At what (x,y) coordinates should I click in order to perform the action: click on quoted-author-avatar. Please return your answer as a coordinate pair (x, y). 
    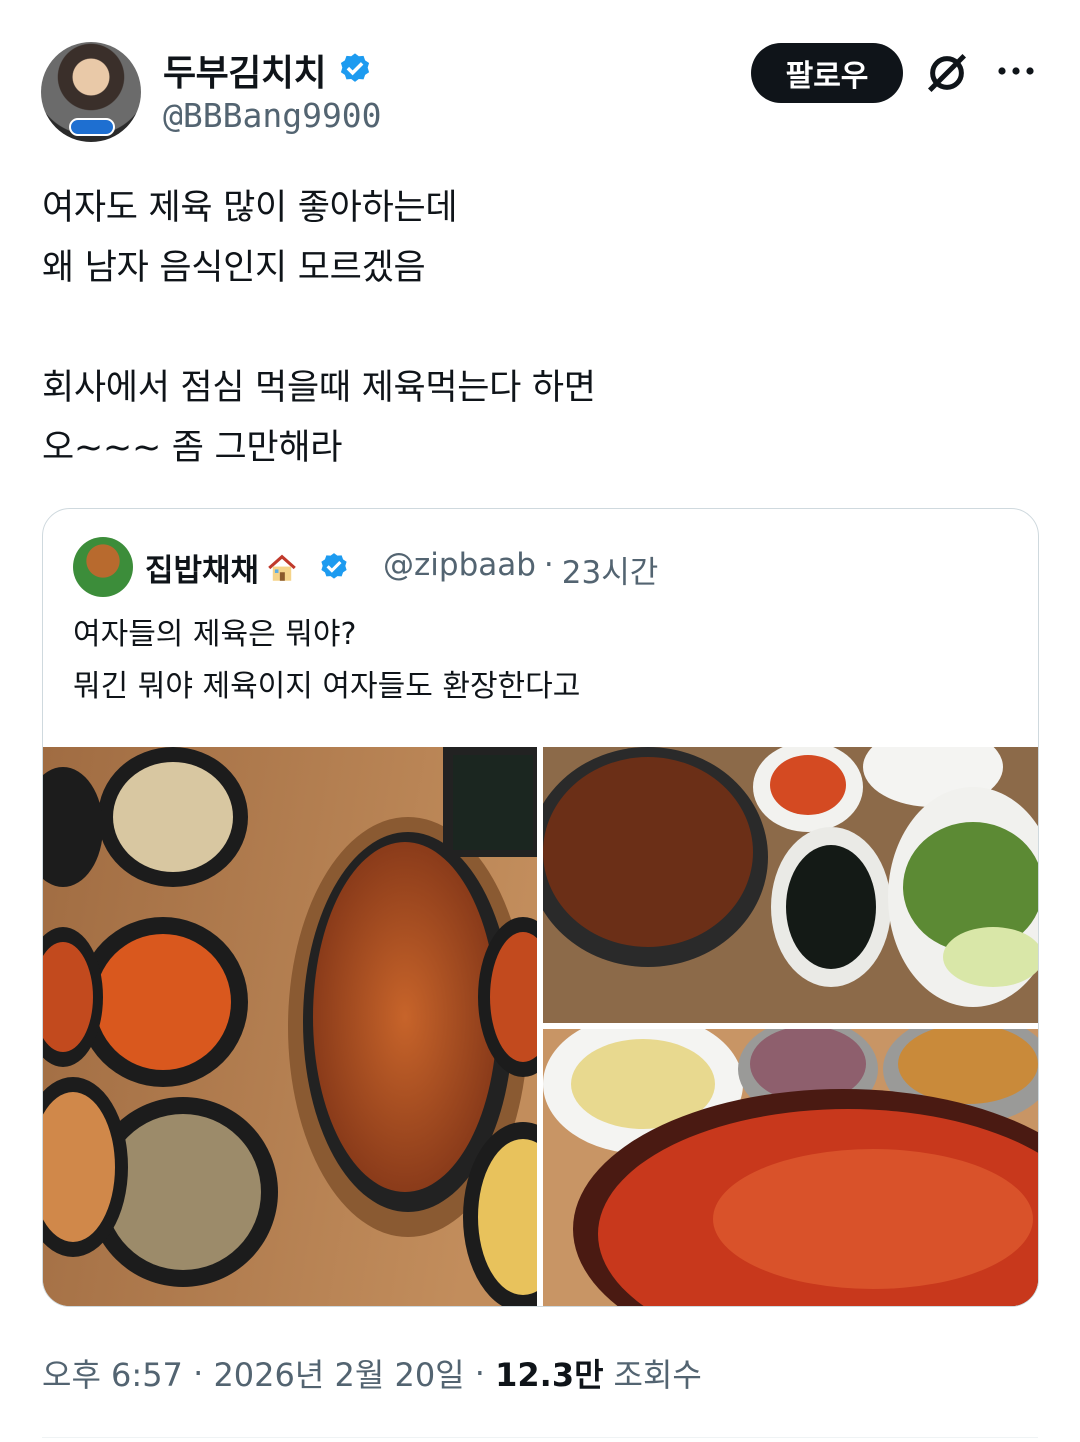
    Looking at the image, I should click on (103, 567).